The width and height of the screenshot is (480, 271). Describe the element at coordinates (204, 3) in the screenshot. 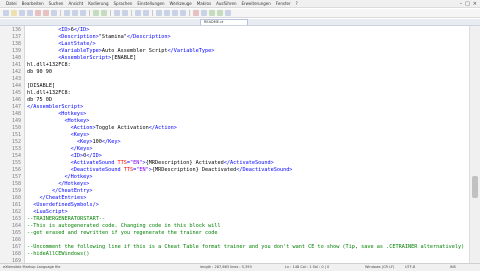

I see `menu-item: Makros` at that location.